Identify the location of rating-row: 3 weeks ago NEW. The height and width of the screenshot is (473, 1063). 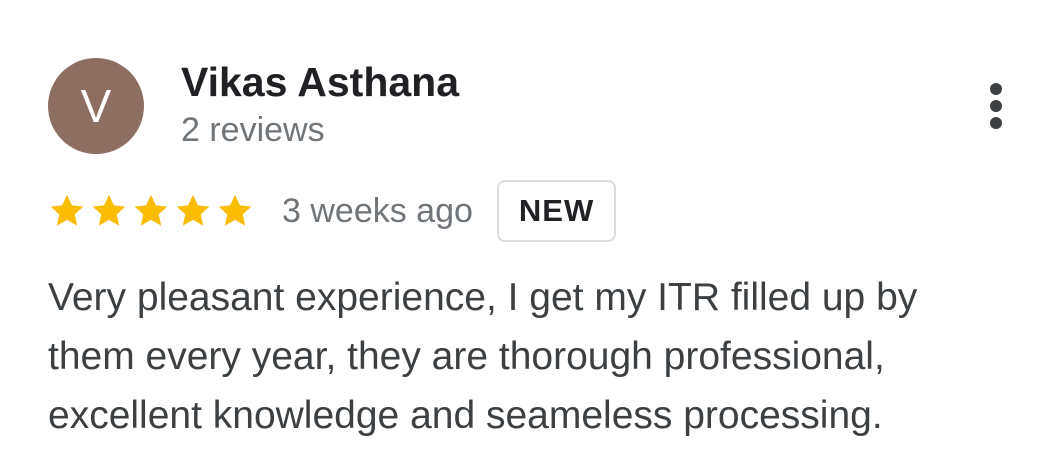
(332, 211).